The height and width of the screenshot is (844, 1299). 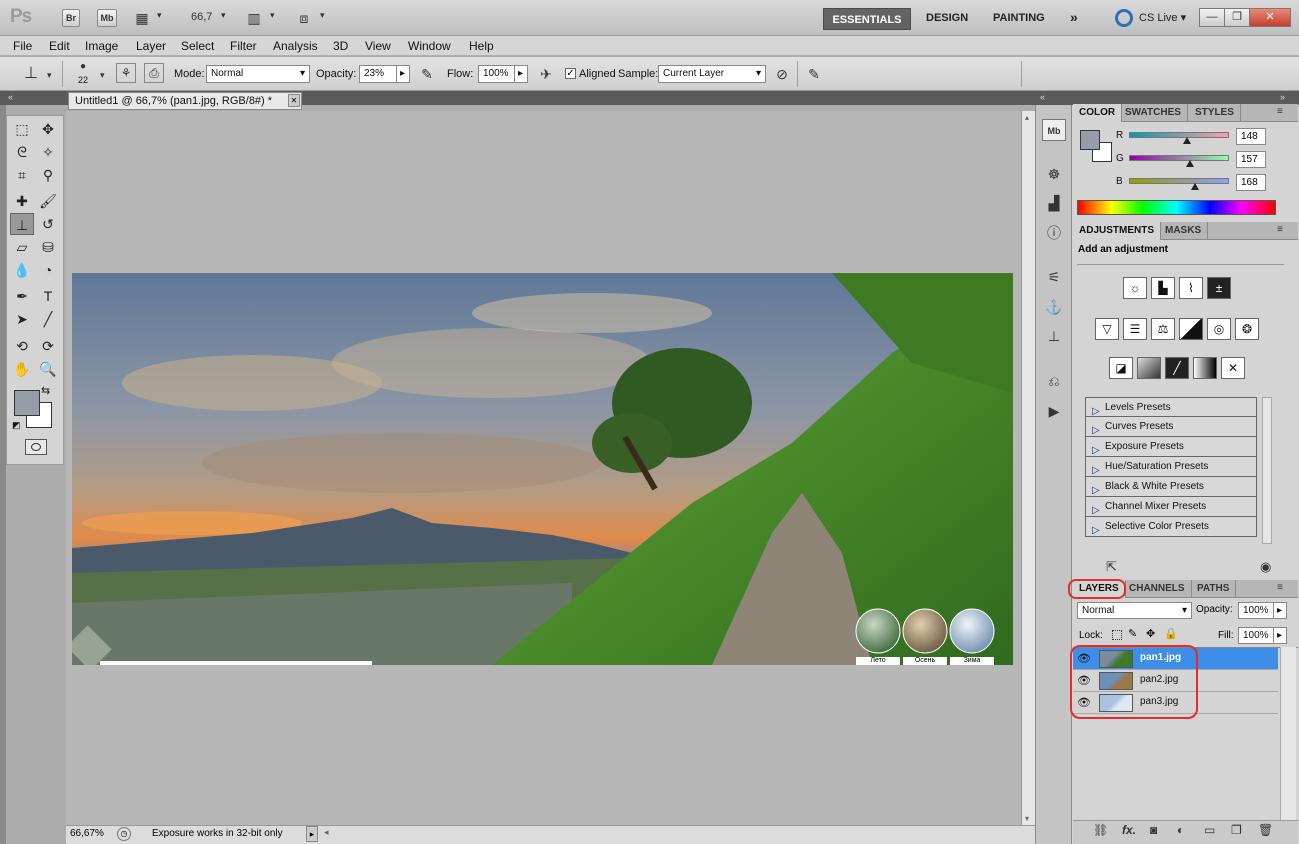 I want to click on close-window-button: ✕, so click(x=1270, y=17).